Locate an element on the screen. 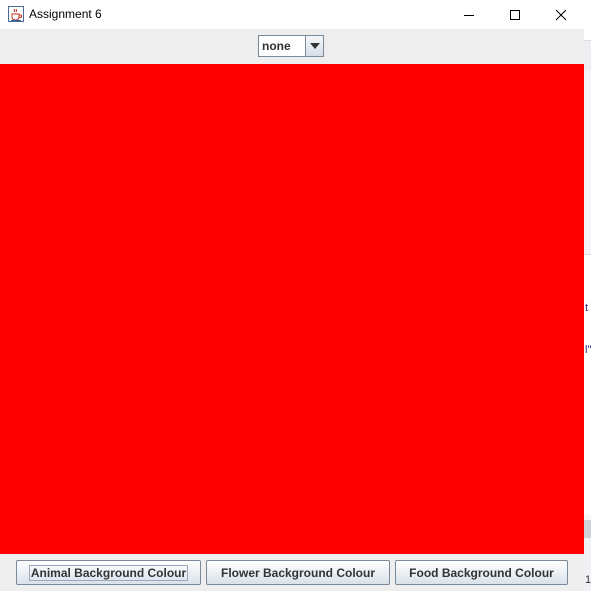  top-toolbar: none is located at coordinates (292, 46).